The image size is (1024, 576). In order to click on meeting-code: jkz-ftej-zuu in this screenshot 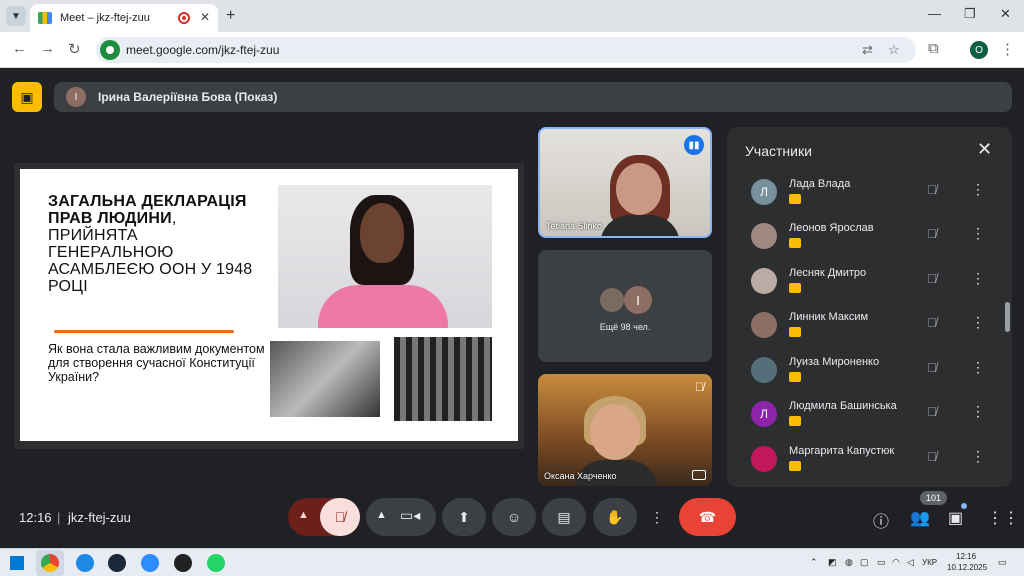, I will do `click(99, 517)`.